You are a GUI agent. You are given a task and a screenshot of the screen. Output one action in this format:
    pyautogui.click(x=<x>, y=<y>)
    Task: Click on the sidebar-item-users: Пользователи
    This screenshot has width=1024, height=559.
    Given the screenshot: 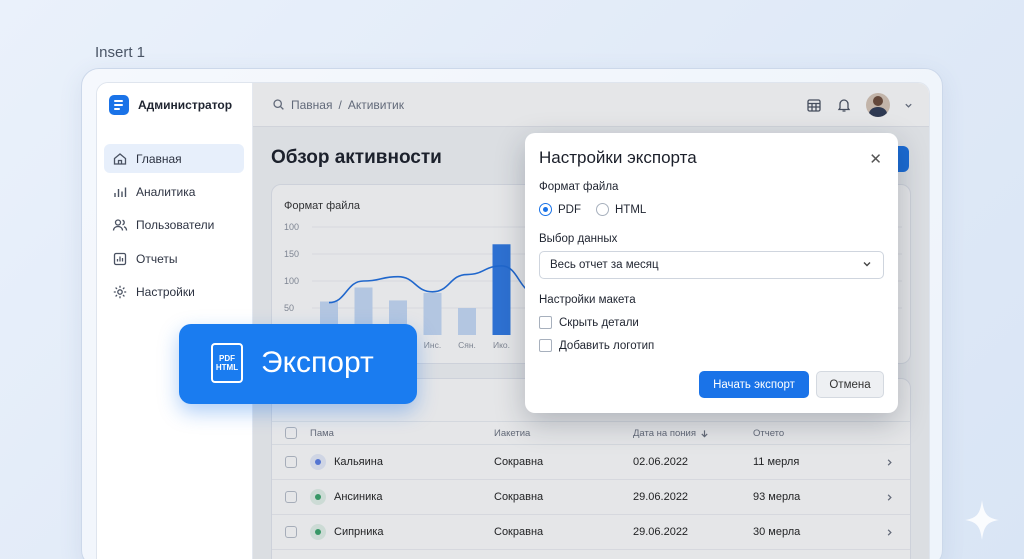 What is the action you would take?
    pyautogui.click(x=174, y=225)
    